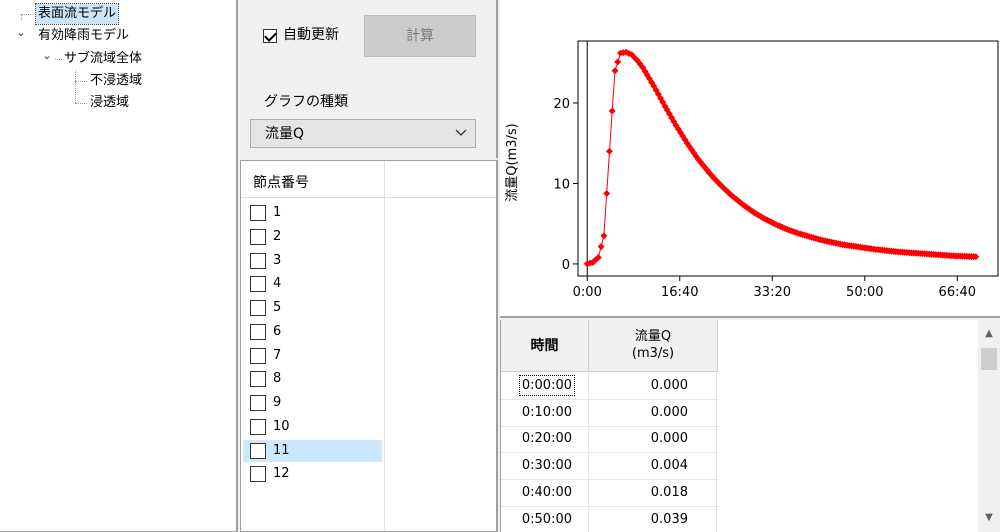 The width and height of the screenshot is (1000, 532). I want to click on node-row: 6, so click(368, 332).